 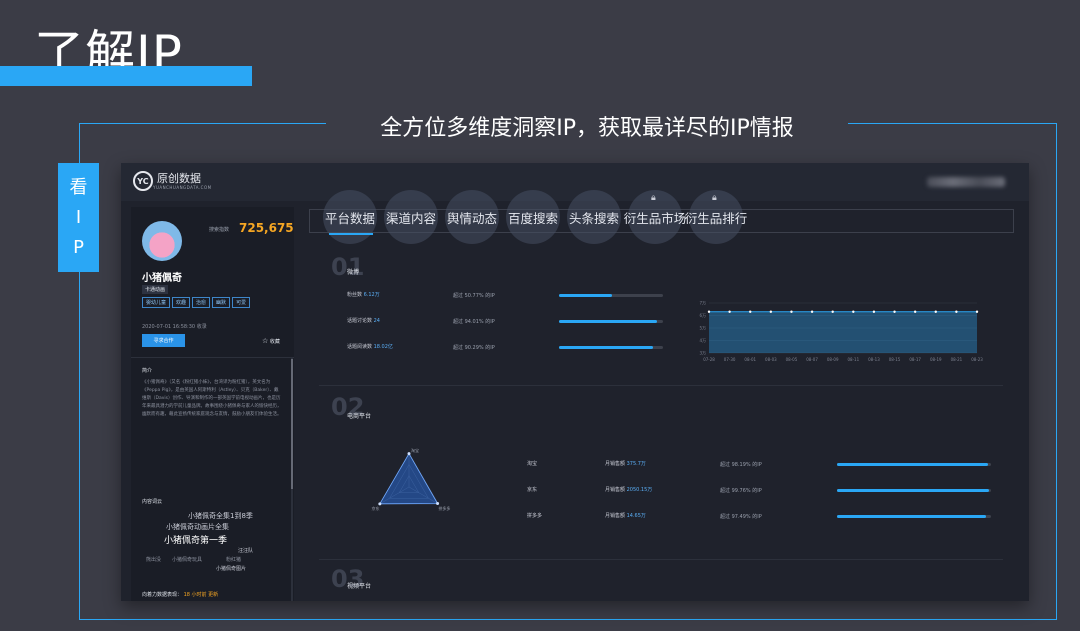 What do you see at coordinates (702, 303) in the screenshot?
I see `y-tick-label: 7万` at bounding box center [702, 303].